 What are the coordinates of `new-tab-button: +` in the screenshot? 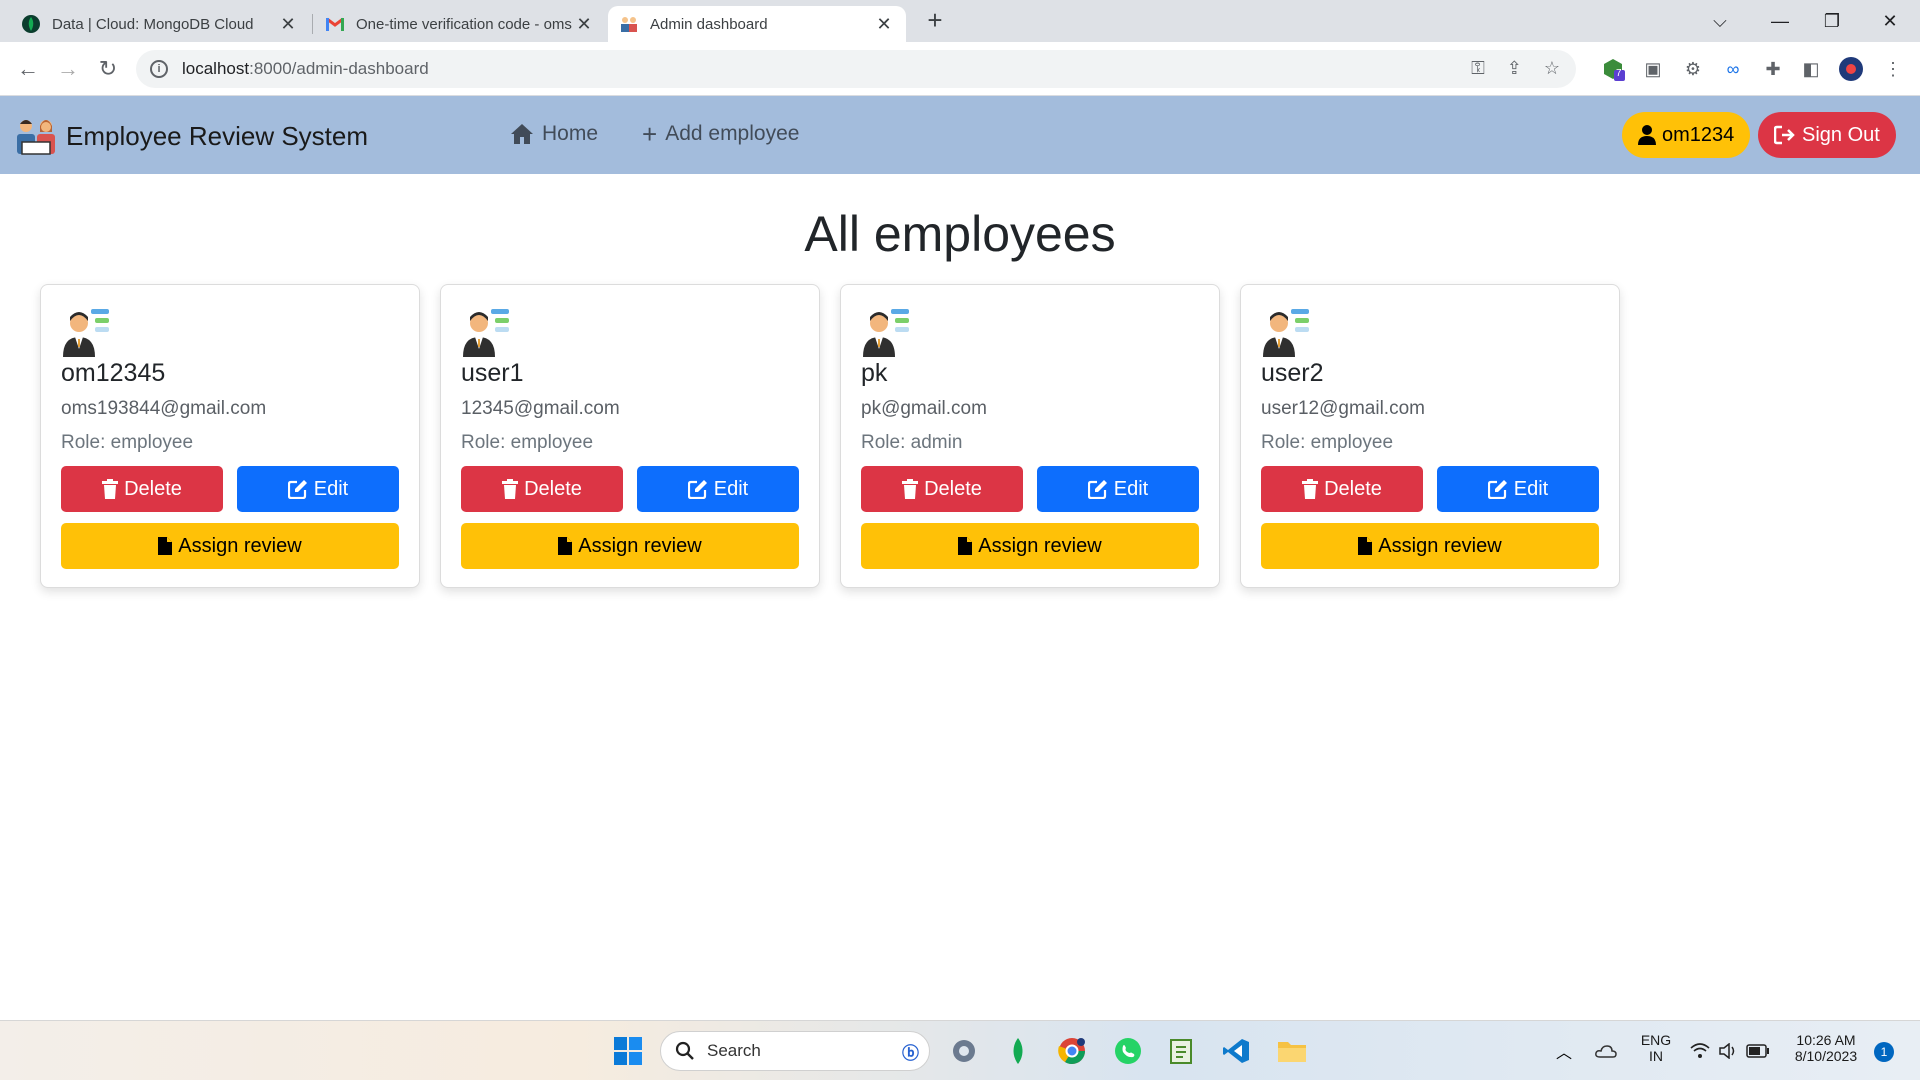 It's located at (935, 21).